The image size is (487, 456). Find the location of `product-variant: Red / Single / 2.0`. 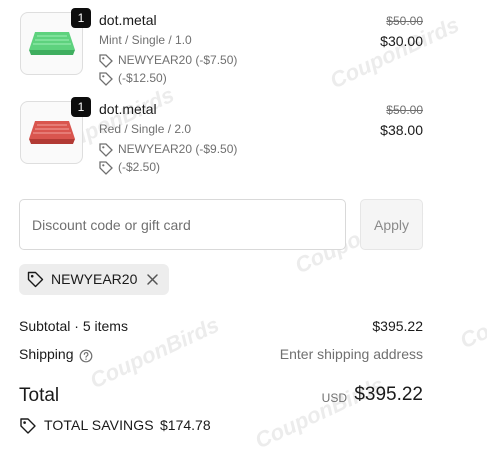

product-variant: Red / Single / 2.0 is located at coordinates (145, 129).